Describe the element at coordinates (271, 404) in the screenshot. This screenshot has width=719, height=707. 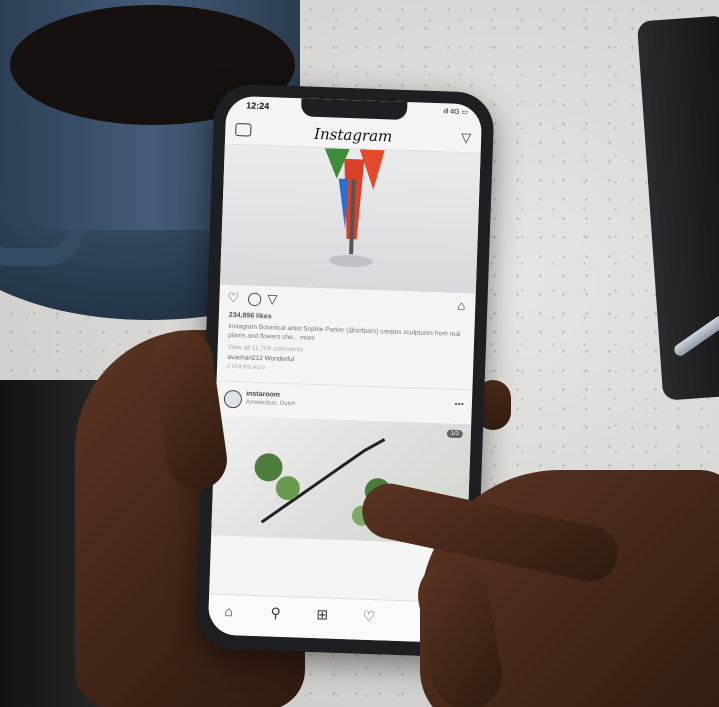
I see `post2-location: Amsterdam, Dutch` at that location.